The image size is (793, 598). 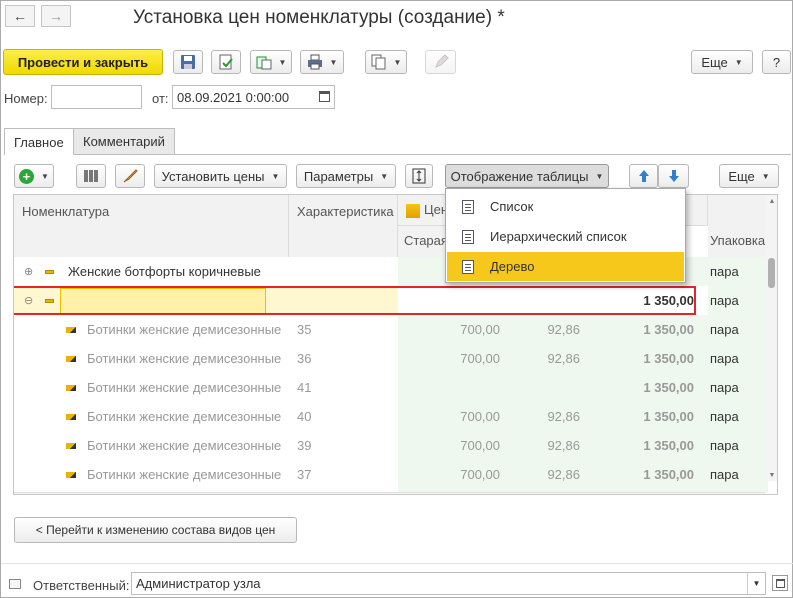 I want to click on tab-main: Главное, so click(x=39, y=141).